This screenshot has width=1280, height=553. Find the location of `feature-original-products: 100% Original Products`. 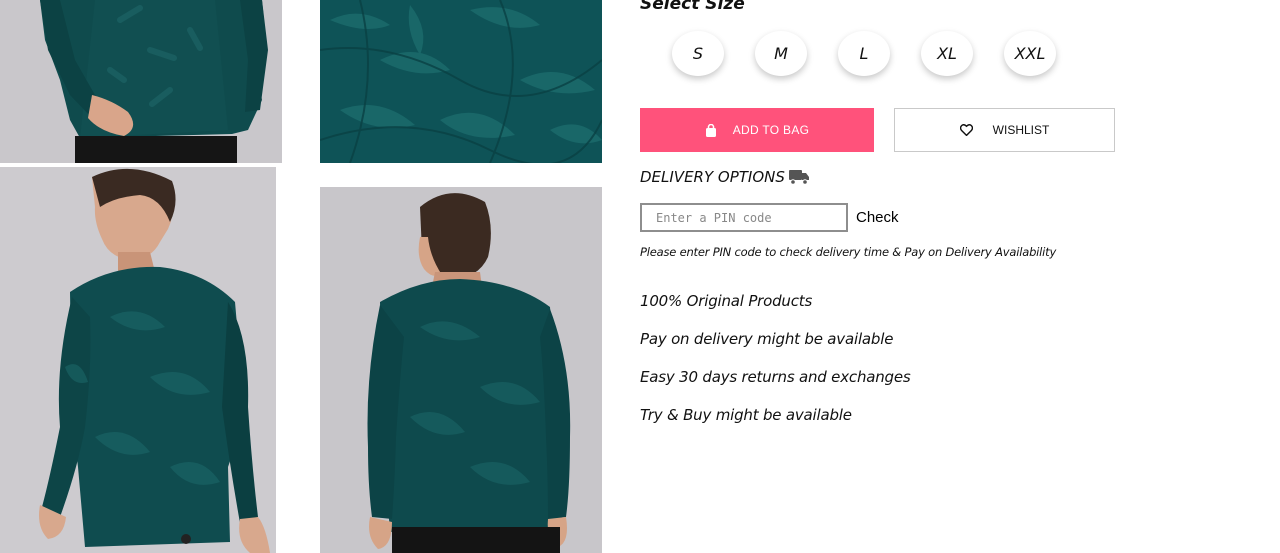

feature-original-products: 100% Original Products is located at coordinates (726, 301).